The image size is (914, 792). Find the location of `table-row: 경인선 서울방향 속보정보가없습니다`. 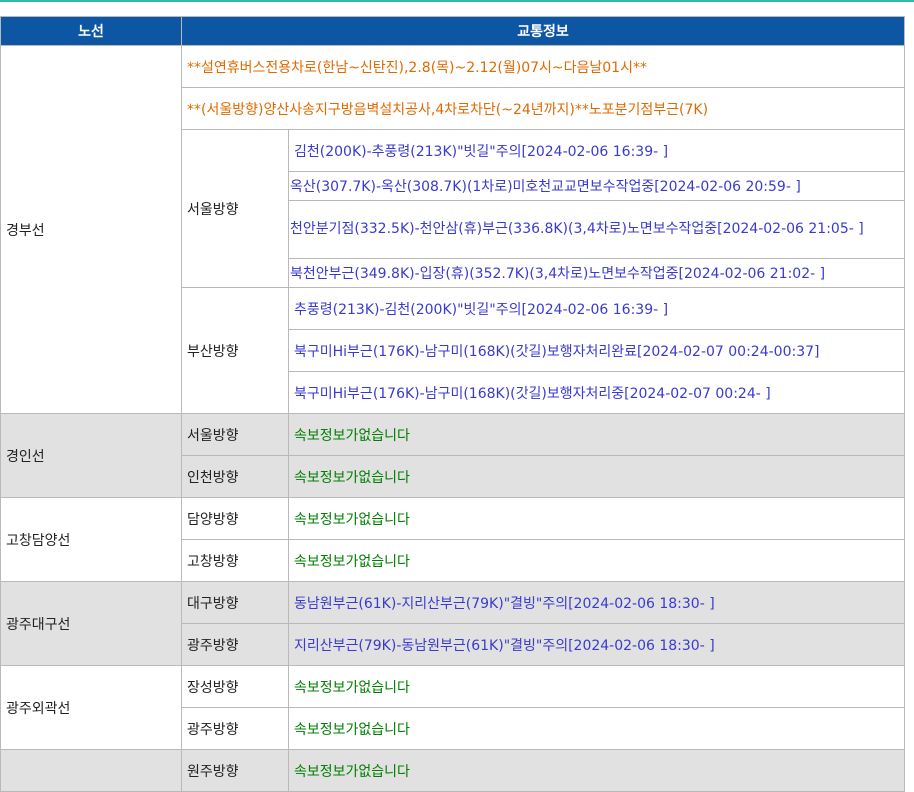

table-row: 경인선 서울방향 속보정보가없습니다 is located at coordinates (452, 455).